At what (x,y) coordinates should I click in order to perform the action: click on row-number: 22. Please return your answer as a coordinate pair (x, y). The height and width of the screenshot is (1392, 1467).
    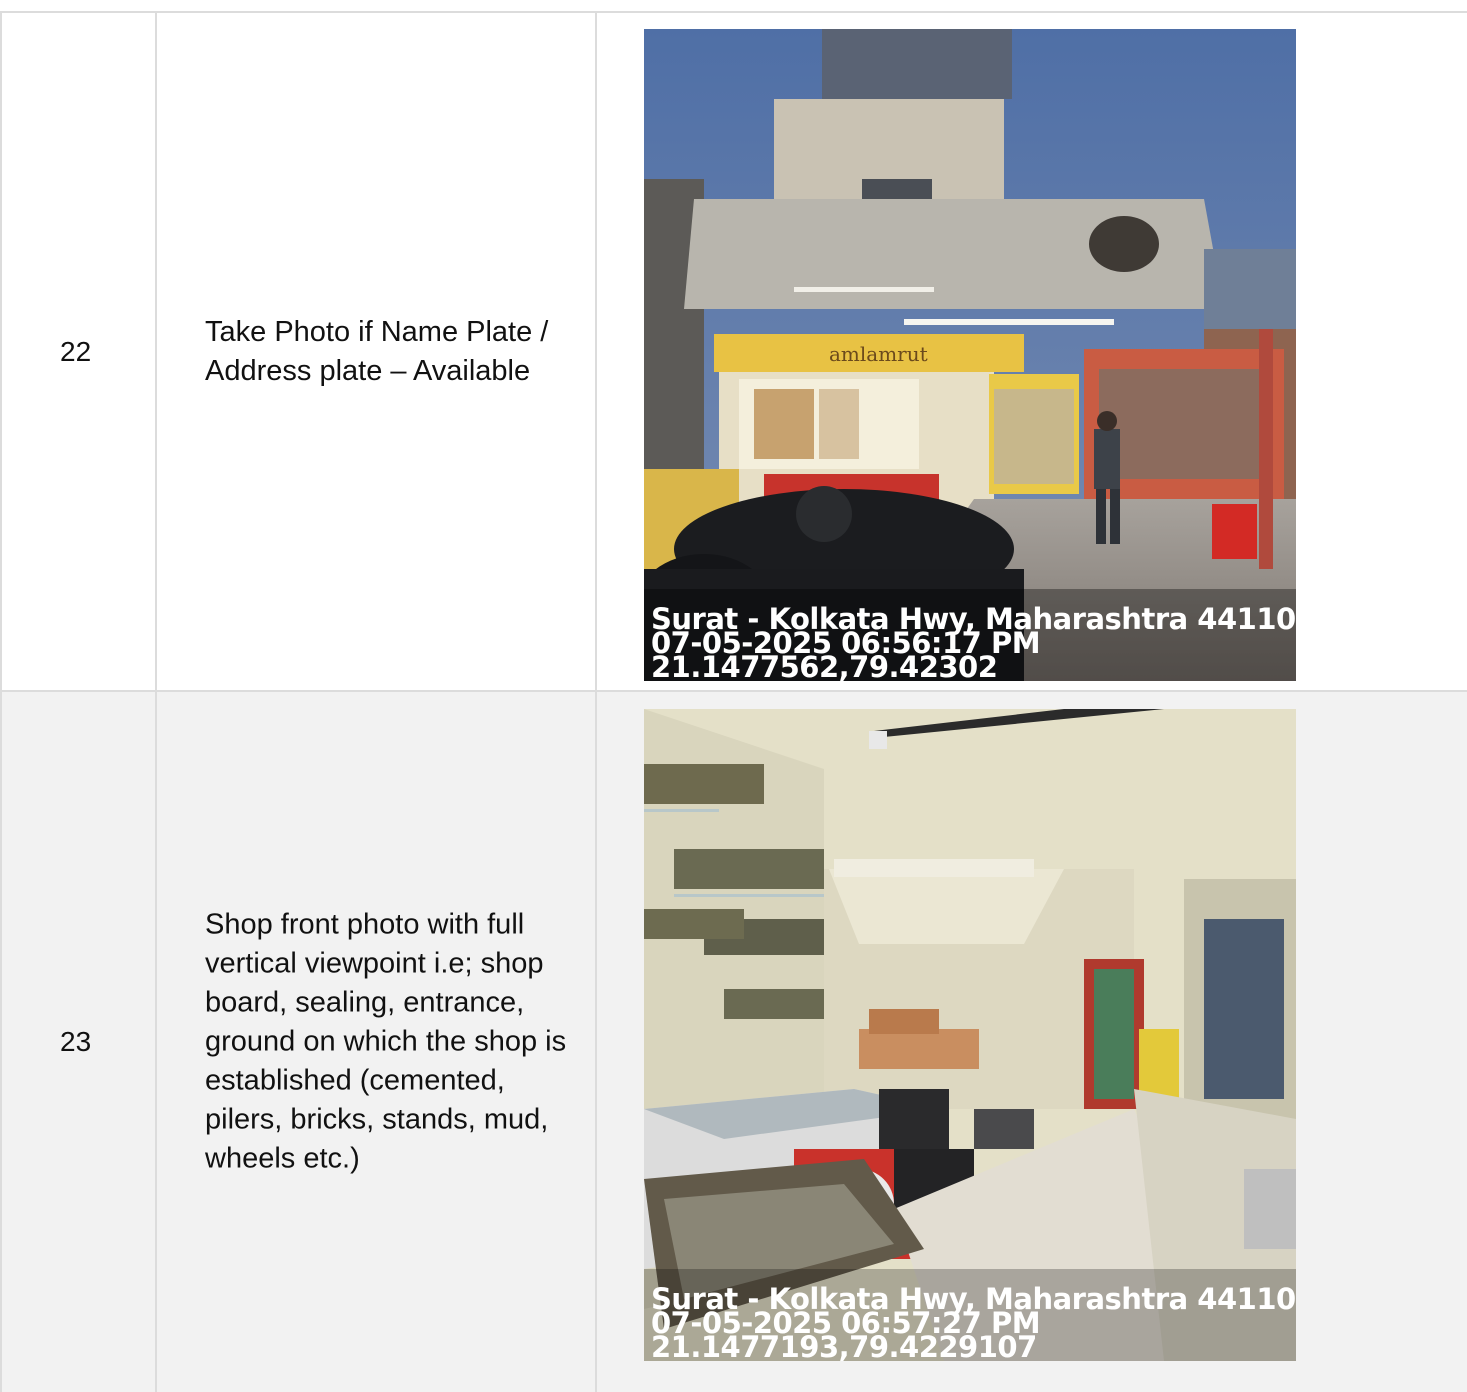
    Looking at the image, I should click on (76, 351).